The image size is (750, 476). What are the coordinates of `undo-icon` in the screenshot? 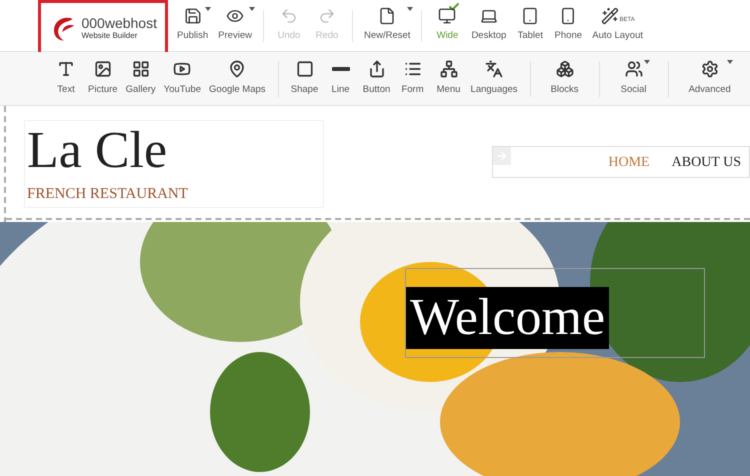 It's located at (289, 16).